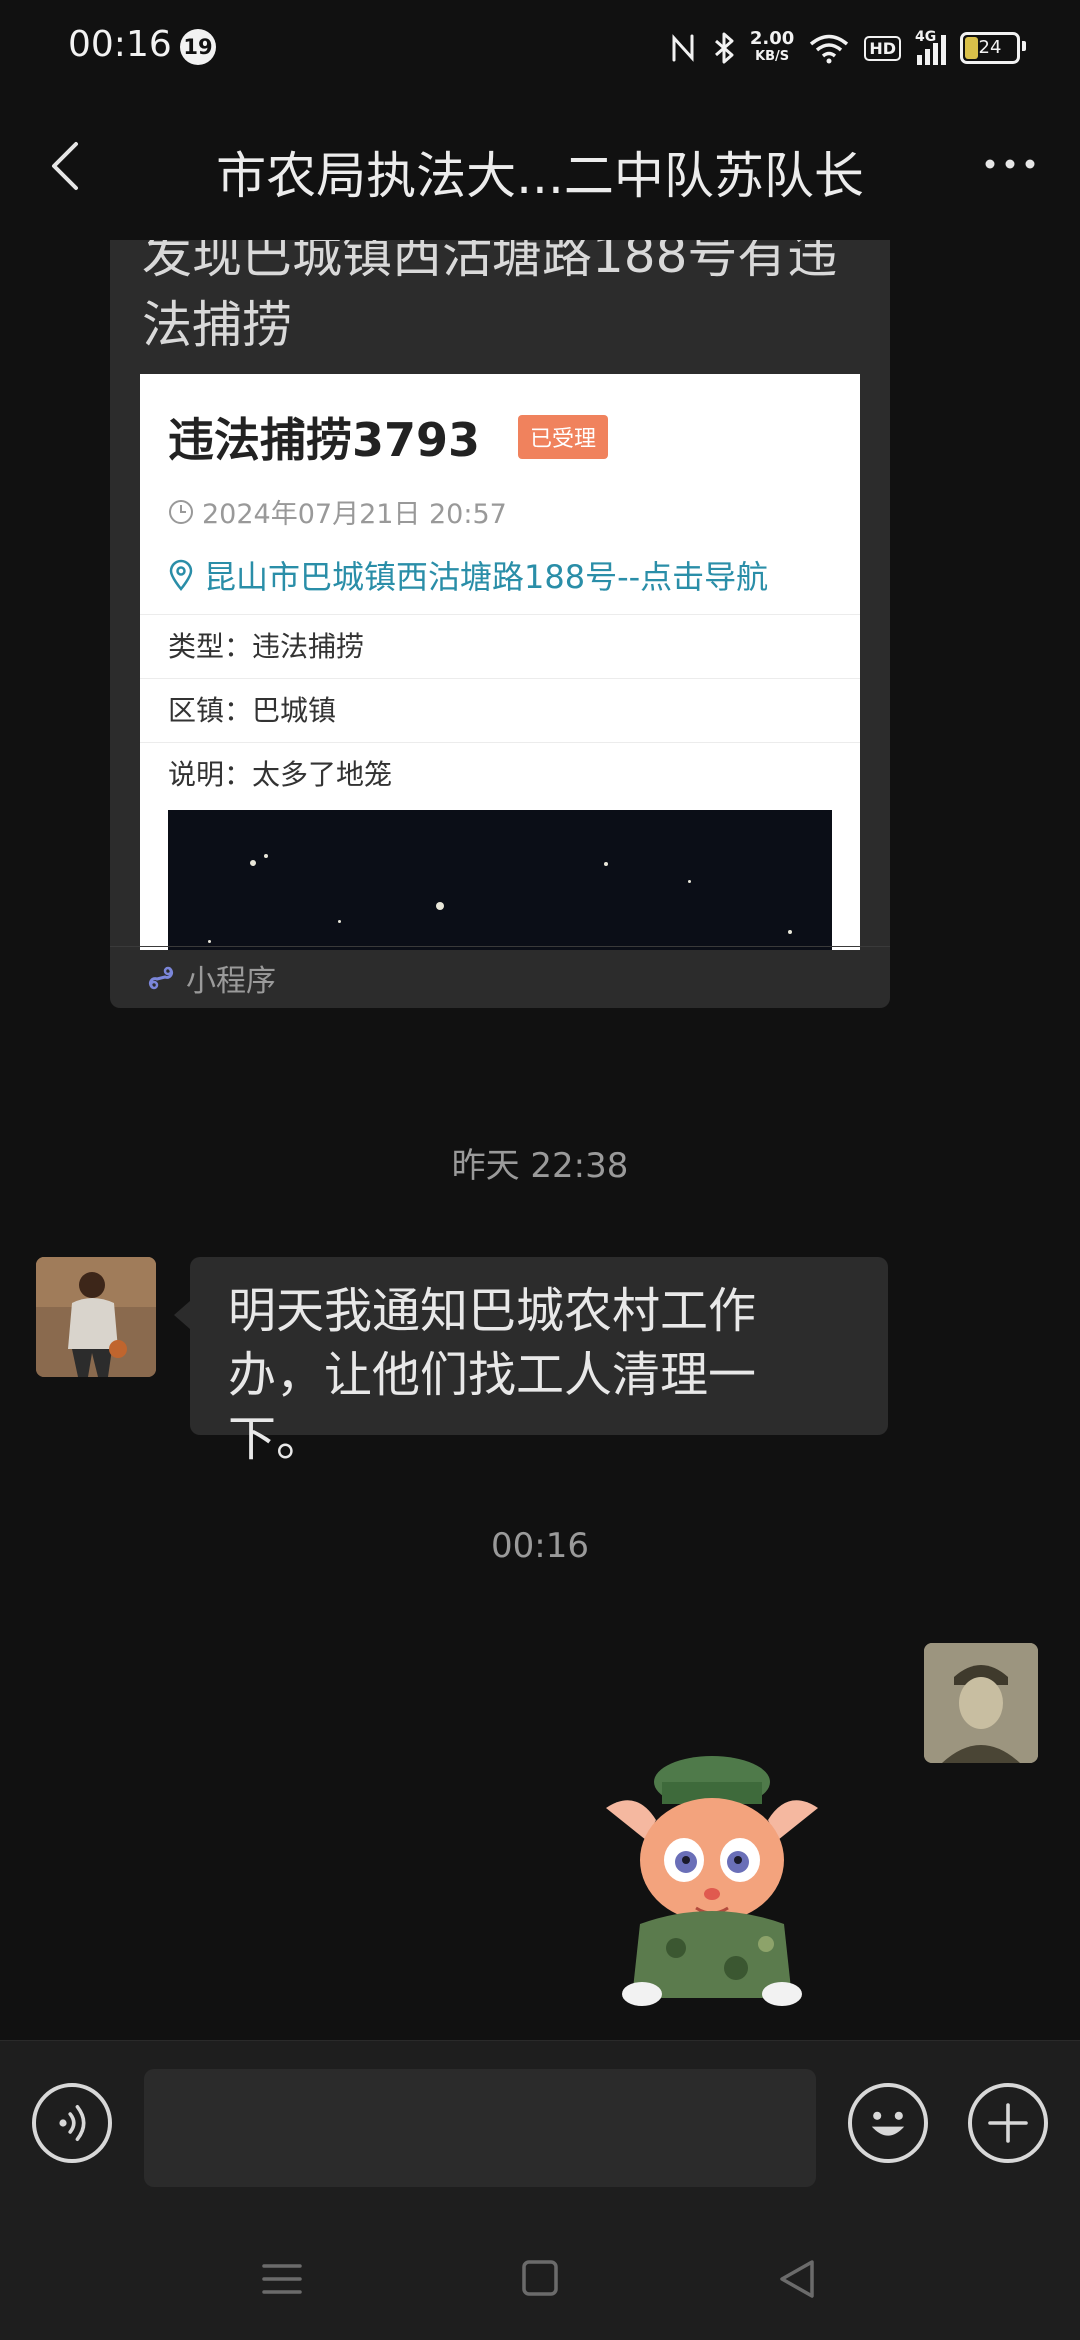 The height and width of the screenshot is (2340, 1080). I want to click on case-title: 违法捕捞3793, so click(324, 440).